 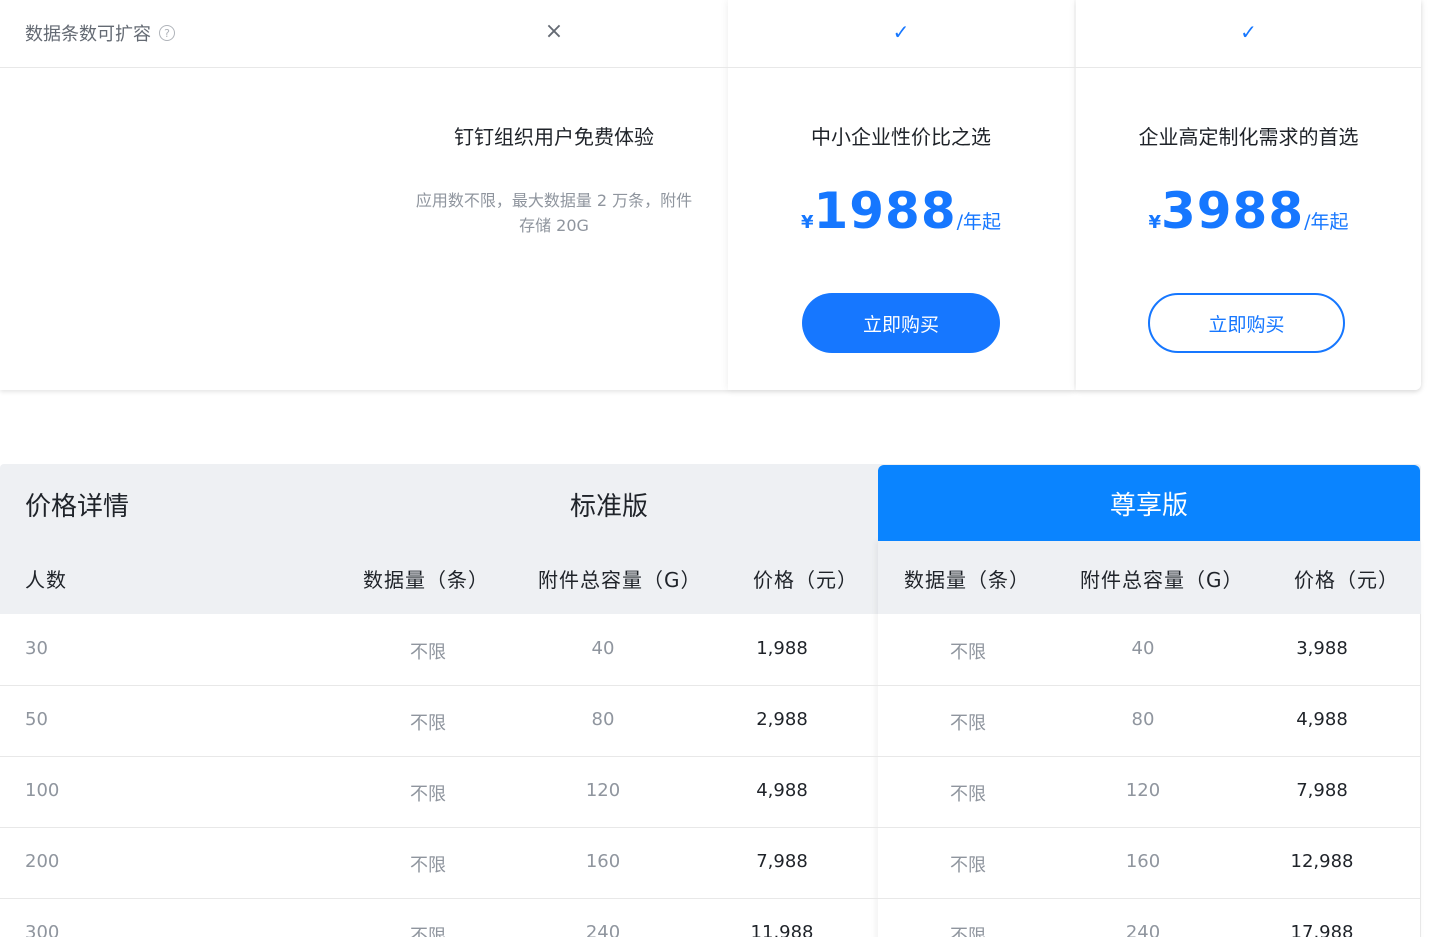 I want to click on standard-buy-button: 立即购买, so click(x=901, y=323).